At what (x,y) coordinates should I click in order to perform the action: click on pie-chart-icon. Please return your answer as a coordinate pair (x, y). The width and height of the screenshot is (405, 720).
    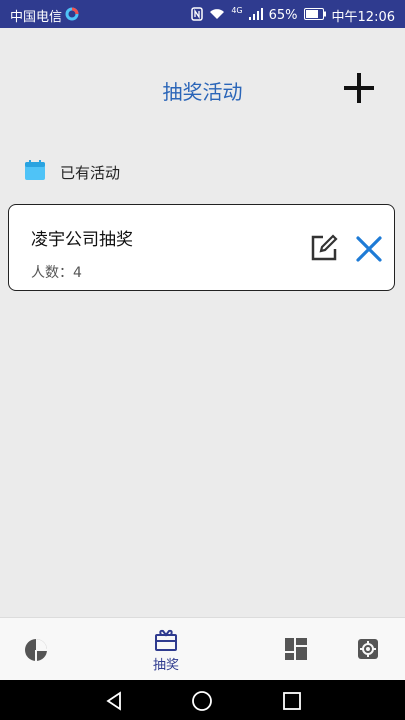
    Looking at the image, I should click on (36, 650).